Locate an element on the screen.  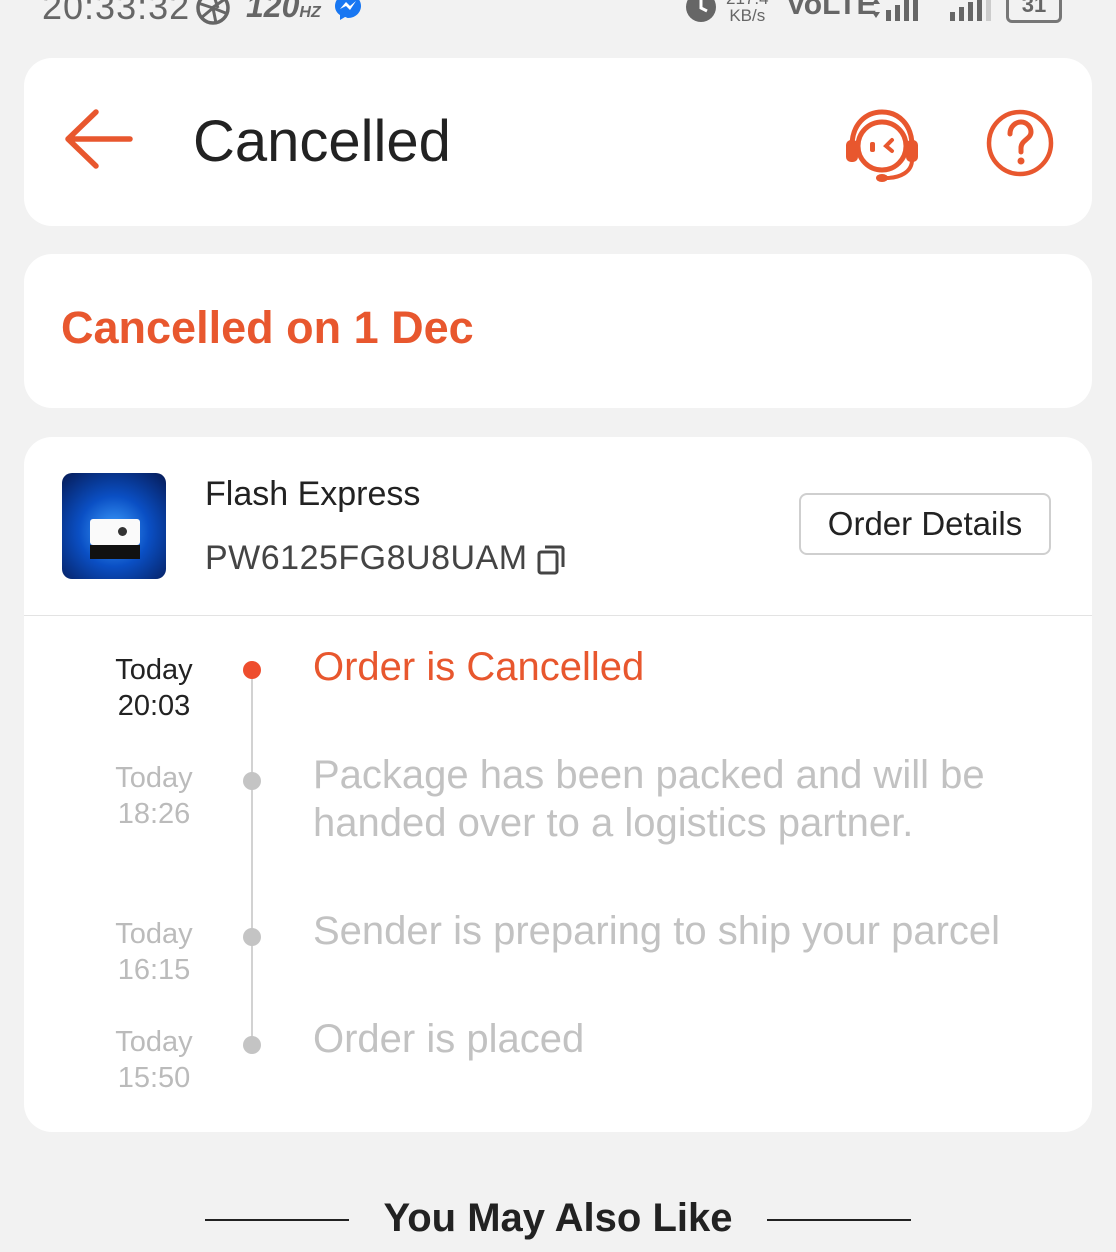
timeline-time-label: 20:03 is located at coordinates (154, 706).